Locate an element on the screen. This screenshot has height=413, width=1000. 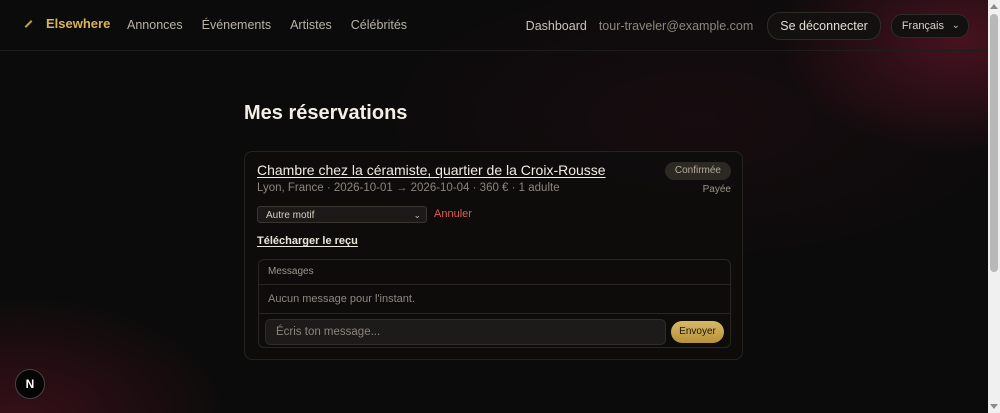
messages-empty-state: Aucun message pour l'instant. is located at coordinates (494, 299).